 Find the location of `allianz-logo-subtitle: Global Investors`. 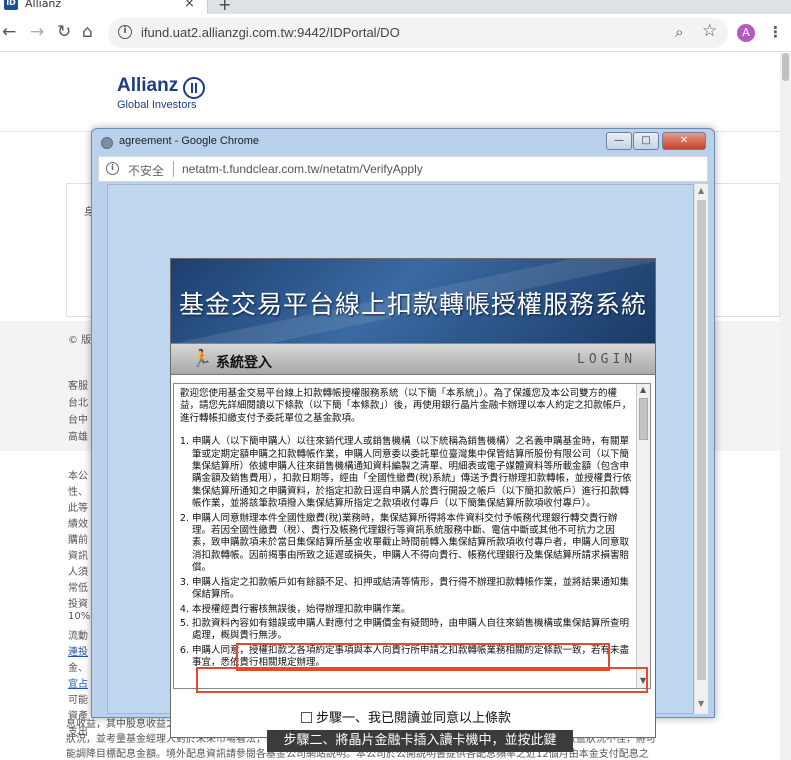

allianz-logo-subtitle: Global Investors is located at coordinates (157, 105).